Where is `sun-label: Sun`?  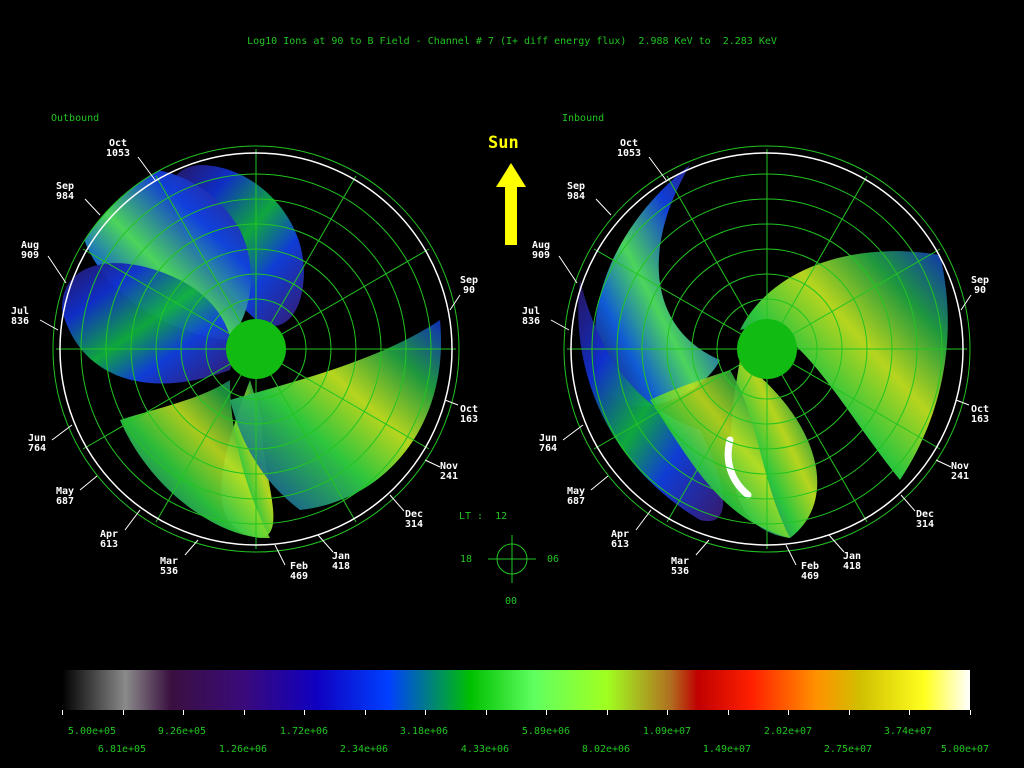 sun-label: Sun is located at coordinates (503, 143).